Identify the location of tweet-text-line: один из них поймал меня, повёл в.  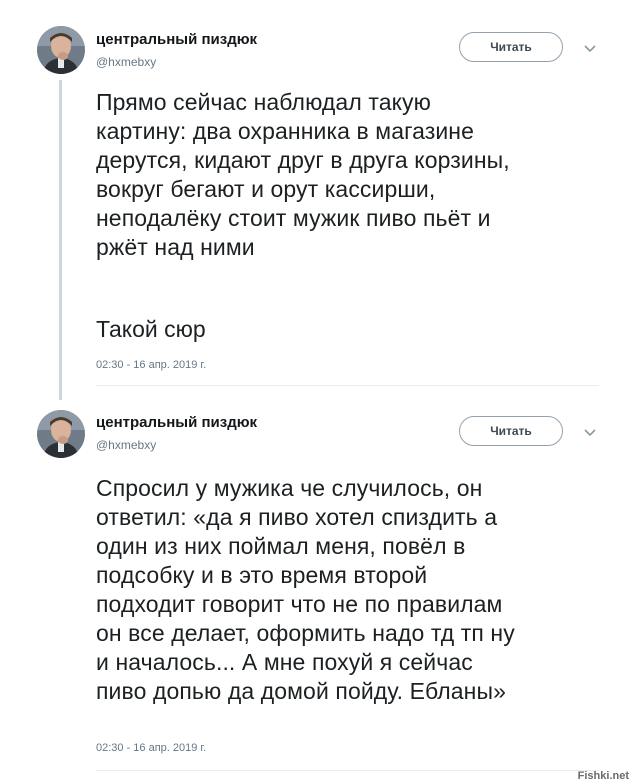
(281, 546).